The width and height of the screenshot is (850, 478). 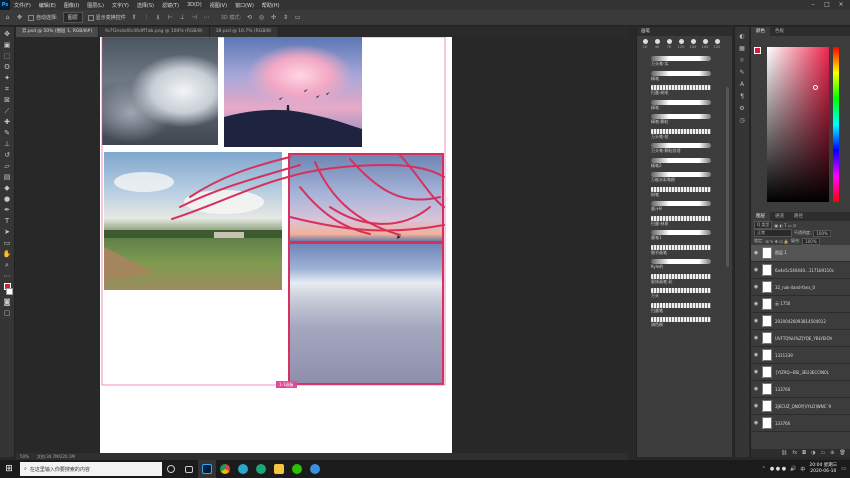 I want to click on brush-tip-preset: 120, so click(x=717, y=45).